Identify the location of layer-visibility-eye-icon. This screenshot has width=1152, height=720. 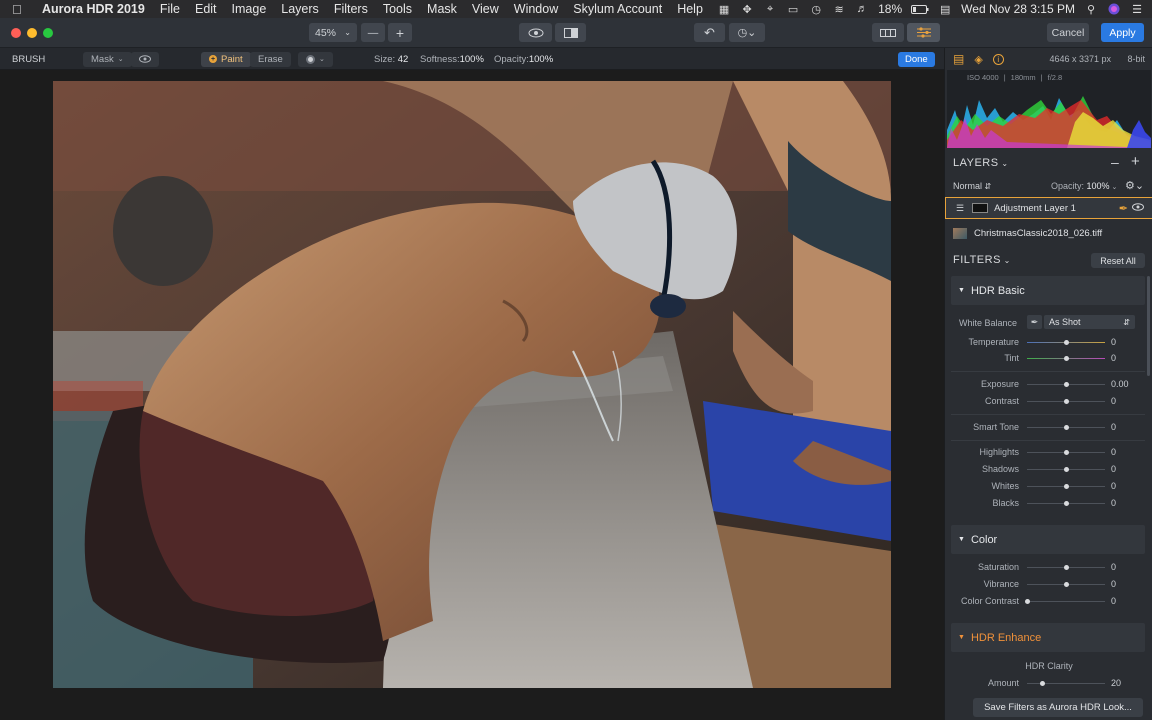
(1138, 208).